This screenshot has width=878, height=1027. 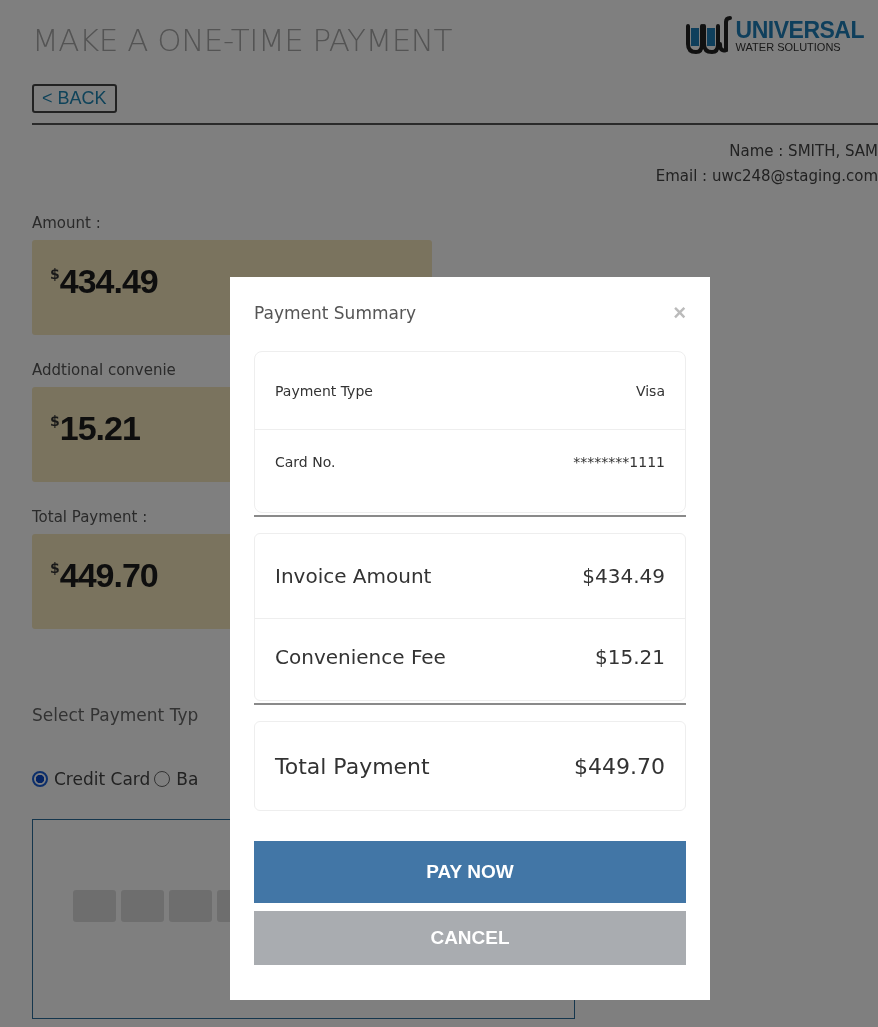 I want to click on field-label: Total Payment :, so click(x=90, y=517).